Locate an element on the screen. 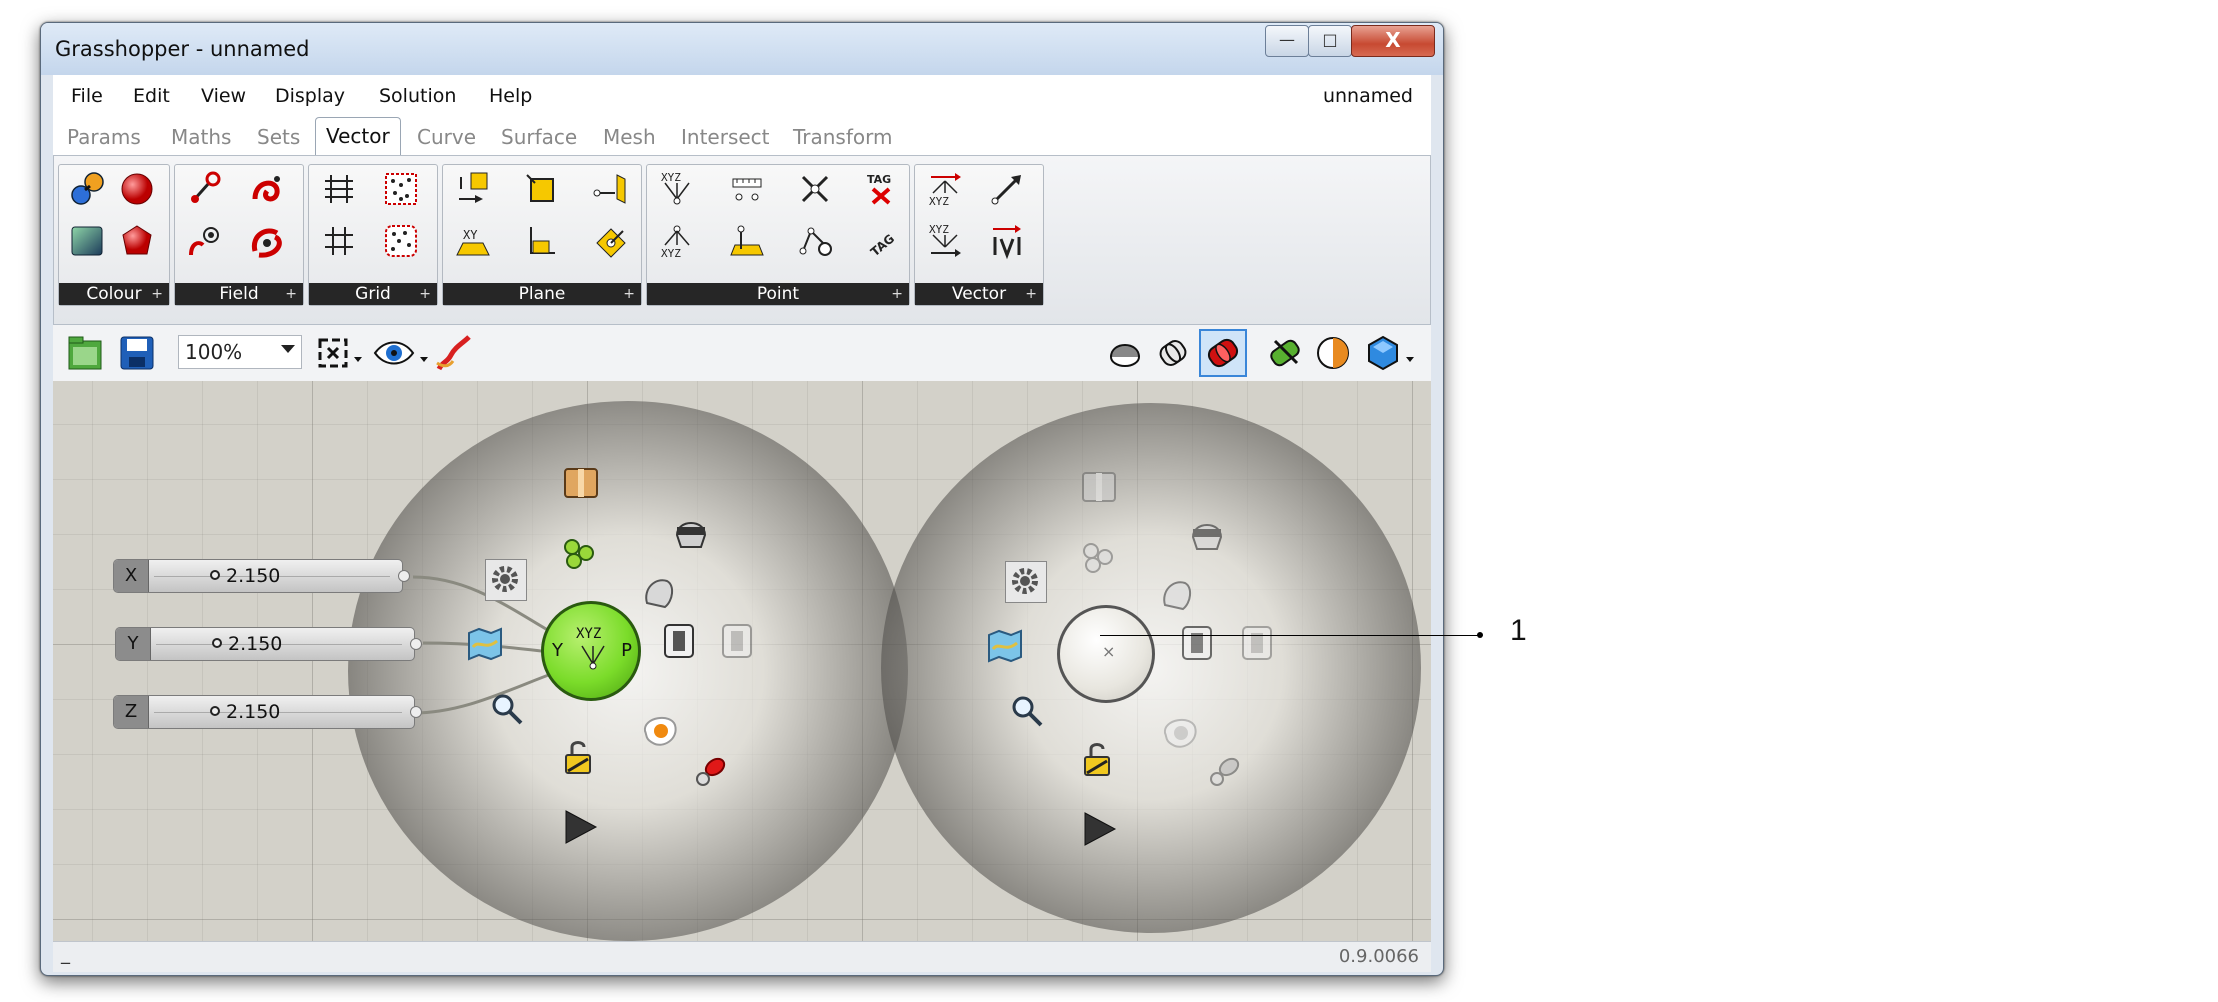  group-label-grid: Grid + is located at coordinates (373, 294).